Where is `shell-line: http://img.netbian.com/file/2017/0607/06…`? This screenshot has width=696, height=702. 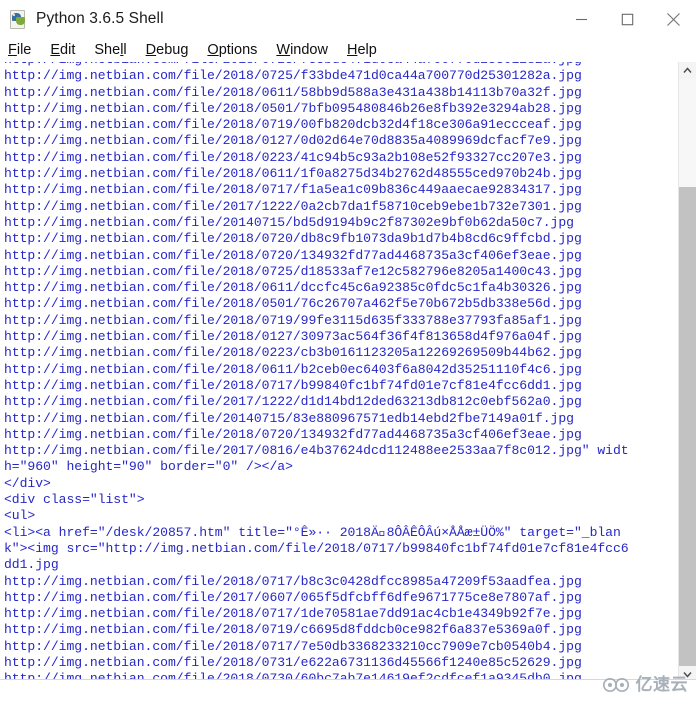 shell-line: http://img.netbian.com/file/2017/0607/06… is located at coordinates (293, 597).